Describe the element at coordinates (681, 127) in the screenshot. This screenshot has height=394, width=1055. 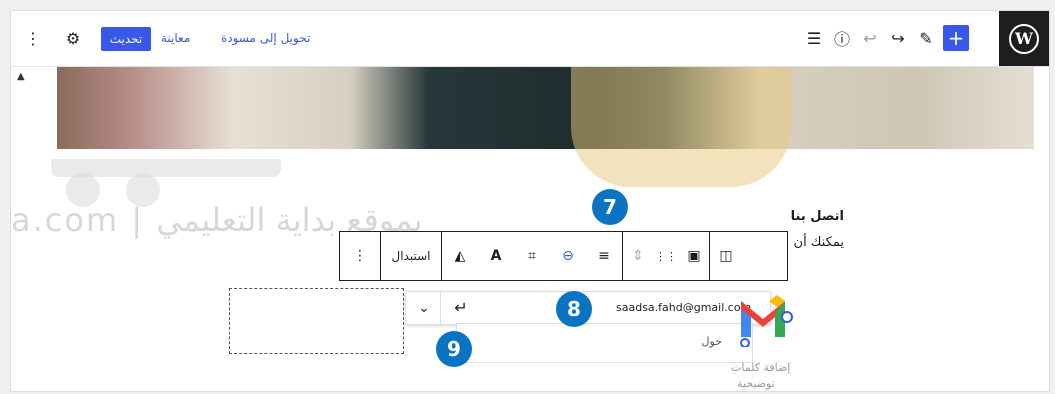
I see `watermark-gold-shape` at that location.